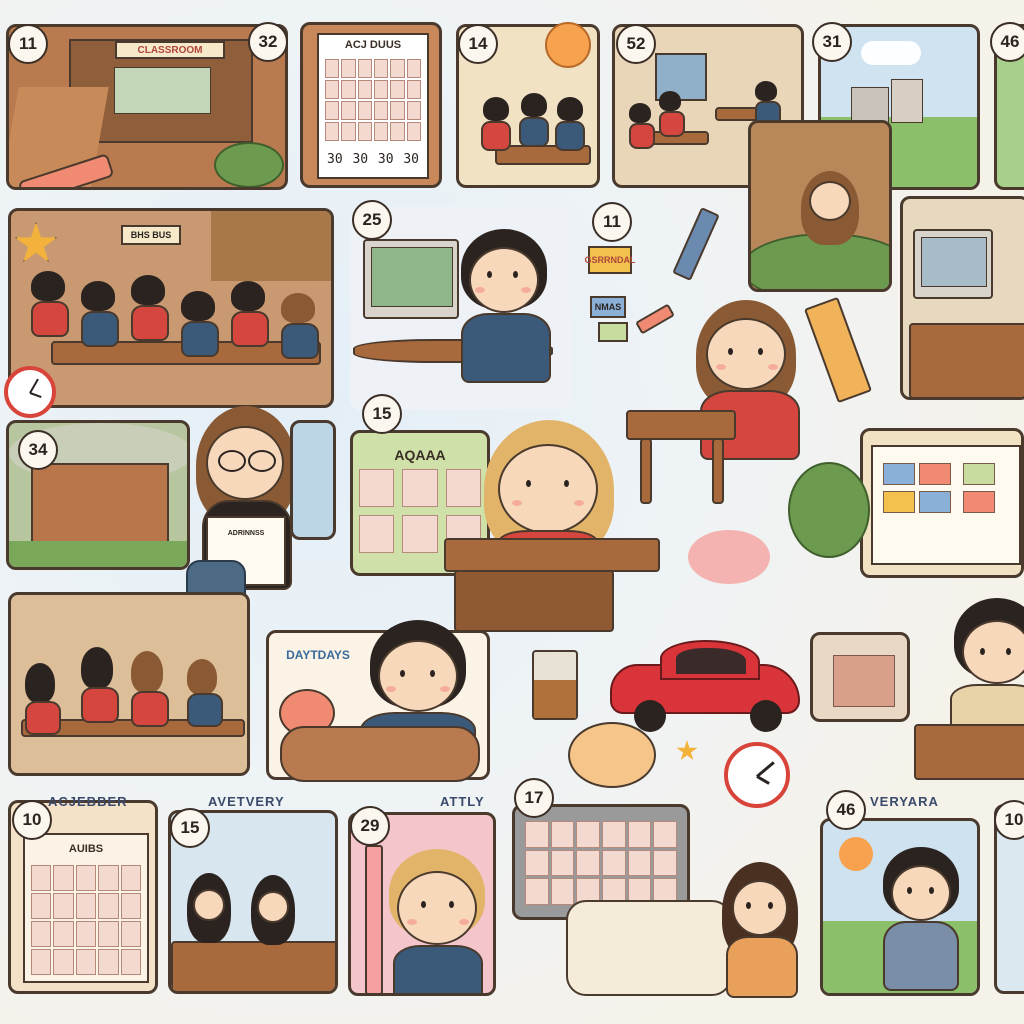 This screenshot has height=1024, width=1024. Describe the element at coordinates (904, 801) in the screenshot. I see `bottom-label: VERYARA` at that location.